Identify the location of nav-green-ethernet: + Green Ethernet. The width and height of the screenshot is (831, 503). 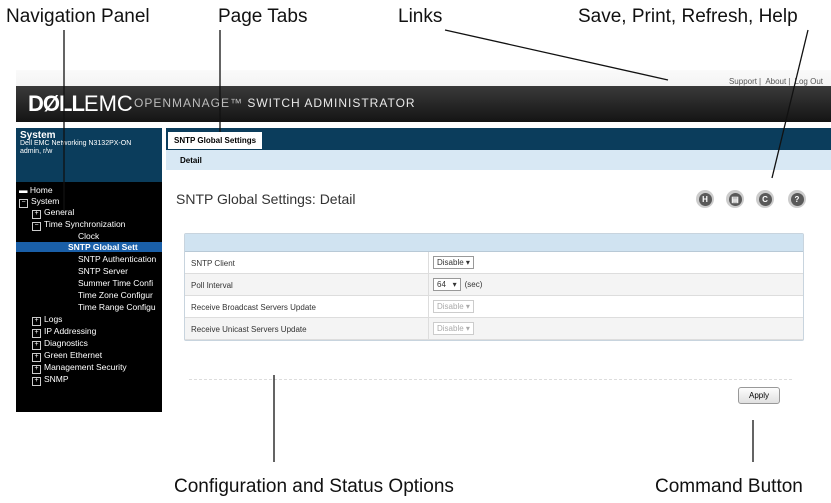
(67, 356).